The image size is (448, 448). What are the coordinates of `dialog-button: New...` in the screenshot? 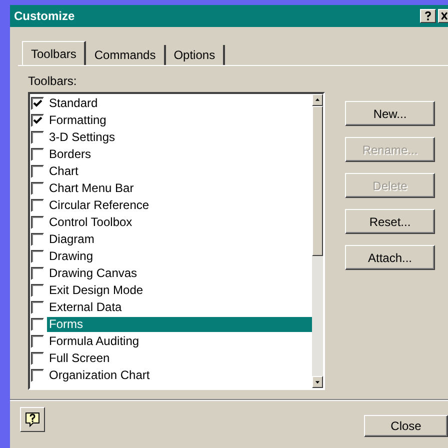 It's located at (390, 113).